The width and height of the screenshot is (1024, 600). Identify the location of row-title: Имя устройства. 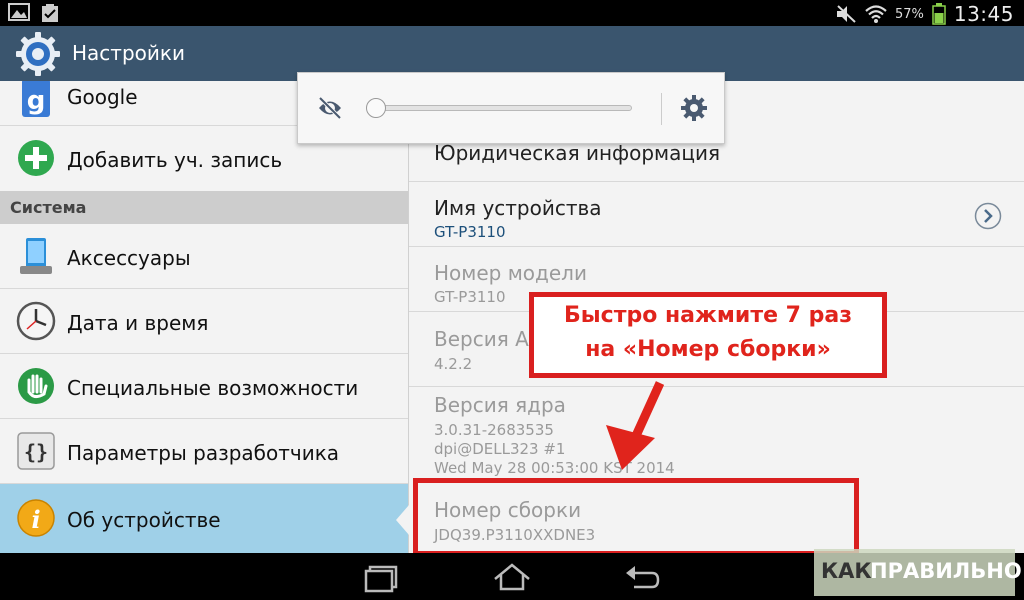
(518, 208).